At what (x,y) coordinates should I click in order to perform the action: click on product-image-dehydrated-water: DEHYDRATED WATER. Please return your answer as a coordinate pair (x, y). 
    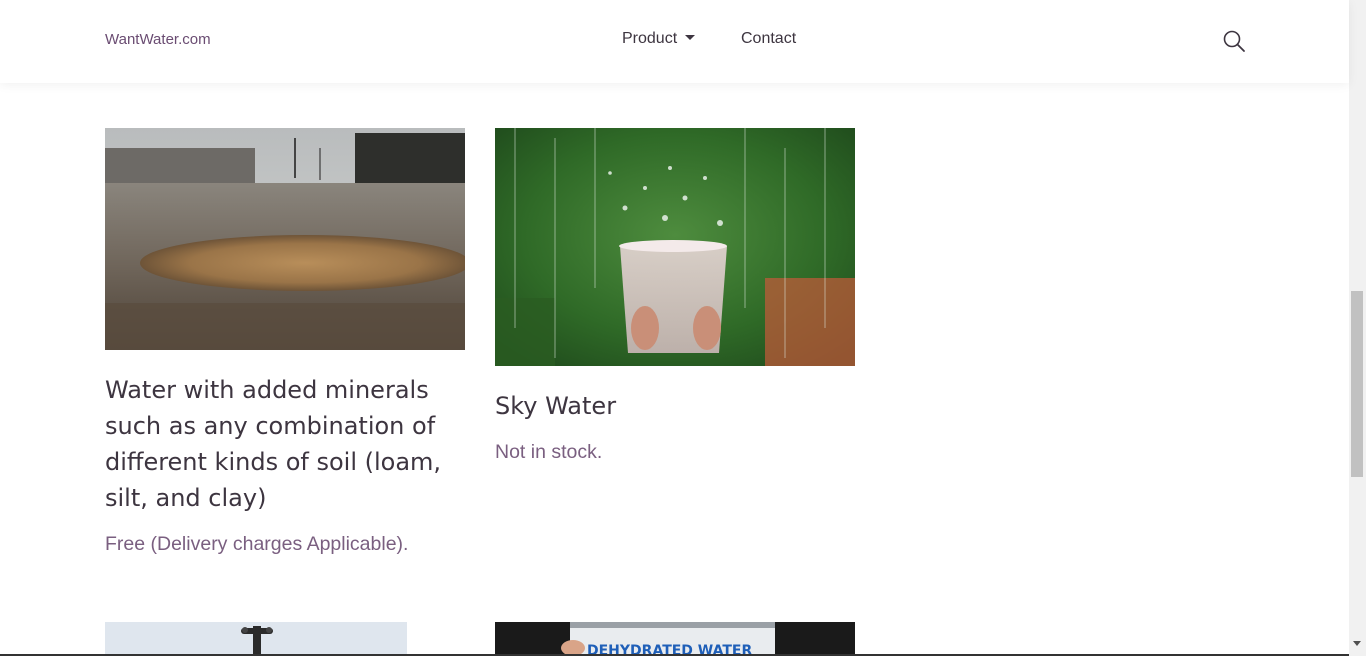
    Looking at the image, I should click on (675, 639).